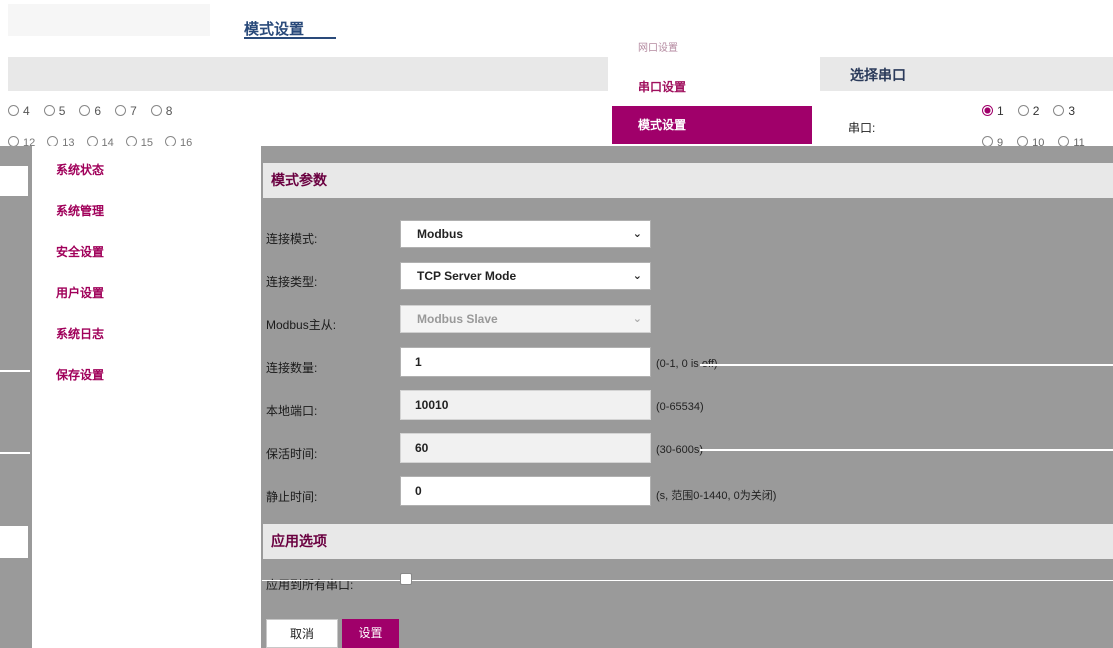 The image size is (1113, 648). Describe the element at coordinates (525, 362) in the screenshot. I see `conn-count-input: 1` at that location.